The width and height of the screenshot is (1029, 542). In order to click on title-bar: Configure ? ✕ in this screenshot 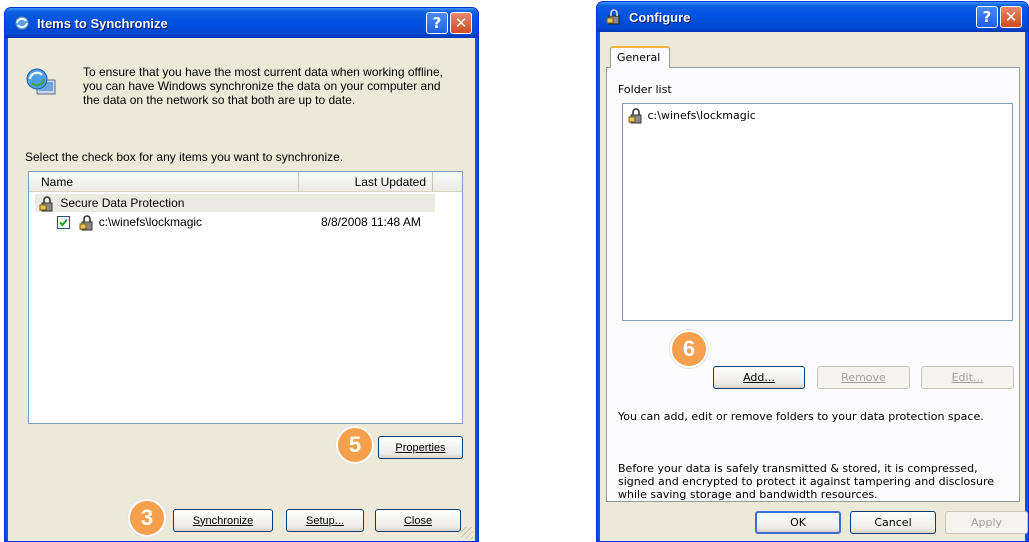, I will do `click(812, 17)`.